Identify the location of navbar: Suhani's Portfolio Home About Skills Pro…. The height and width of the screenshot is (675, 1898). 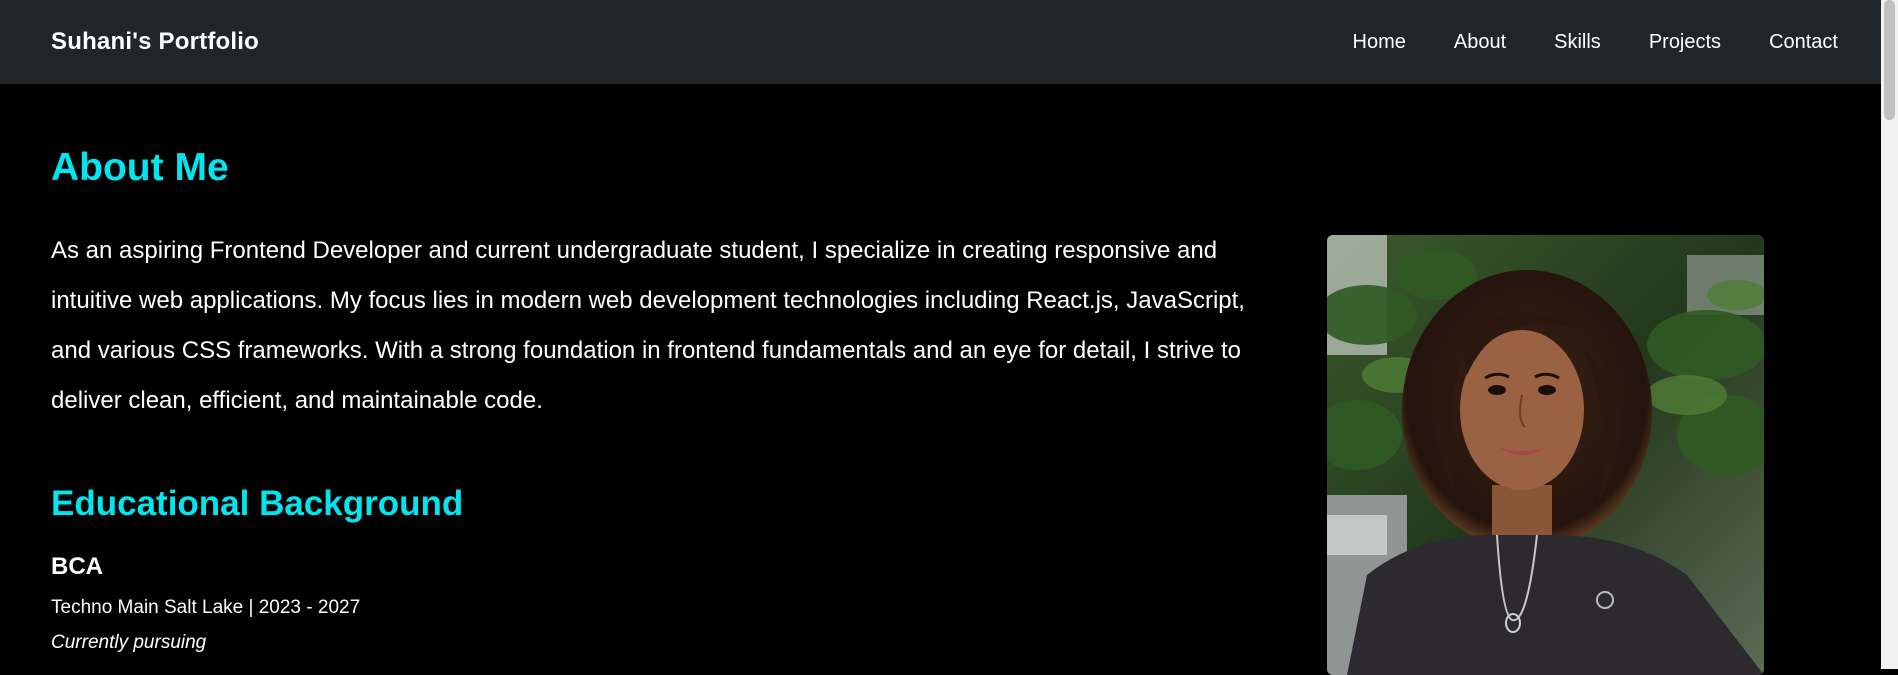
(949, 42).